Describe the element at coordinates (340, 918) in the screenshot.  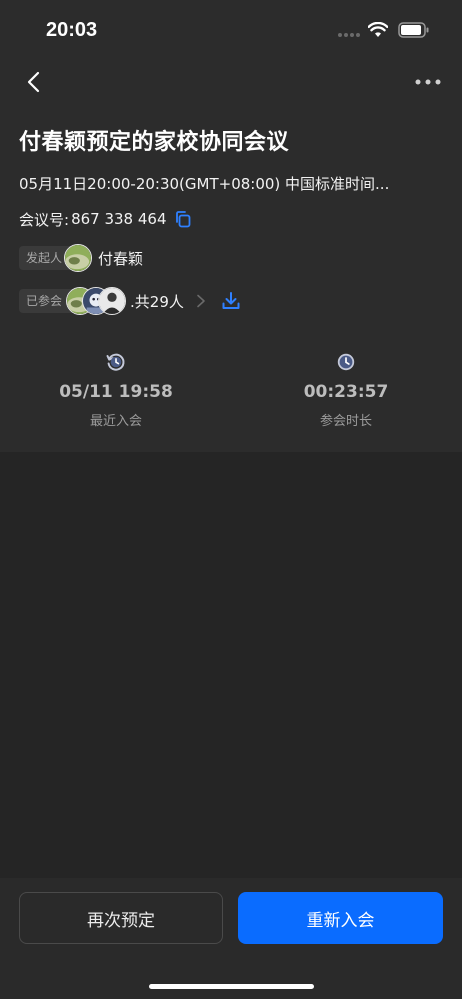
I see `rejoin-button: 重新入会` at that location.